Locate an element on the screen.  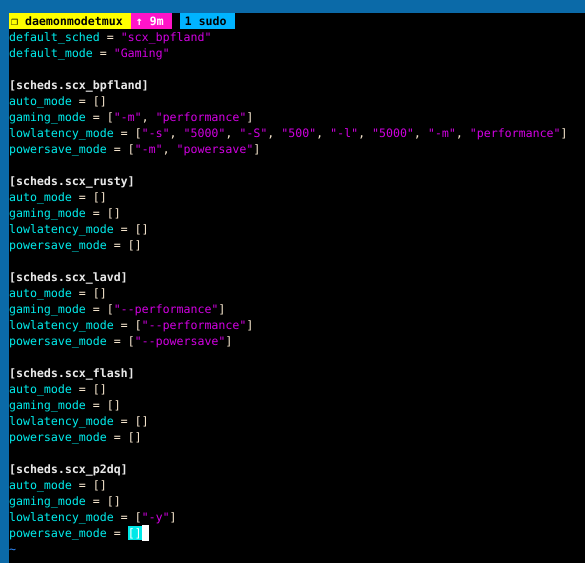
session-name: ❐ daemonmodetmux is located at coordinates (70, 21).